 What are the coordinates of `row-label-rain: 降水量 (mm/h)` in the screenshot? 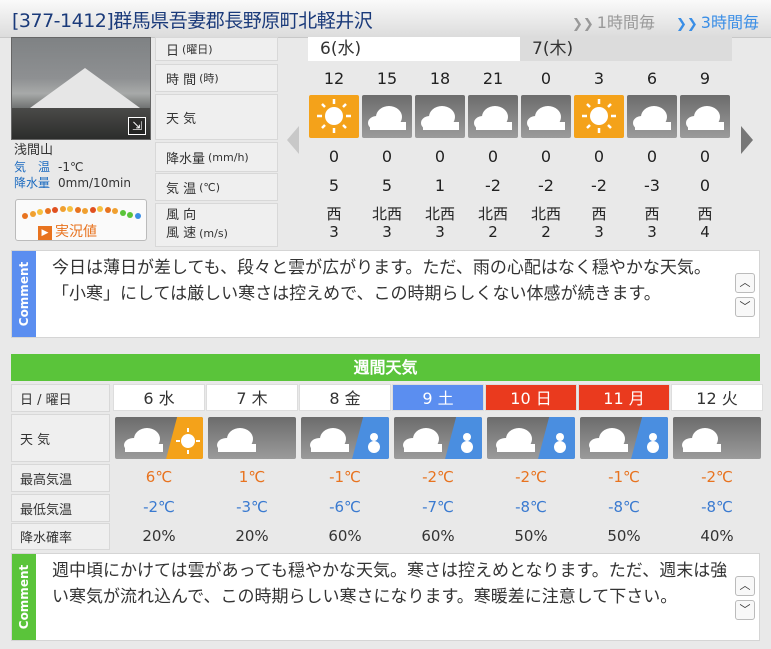 It's located at (216, 157).